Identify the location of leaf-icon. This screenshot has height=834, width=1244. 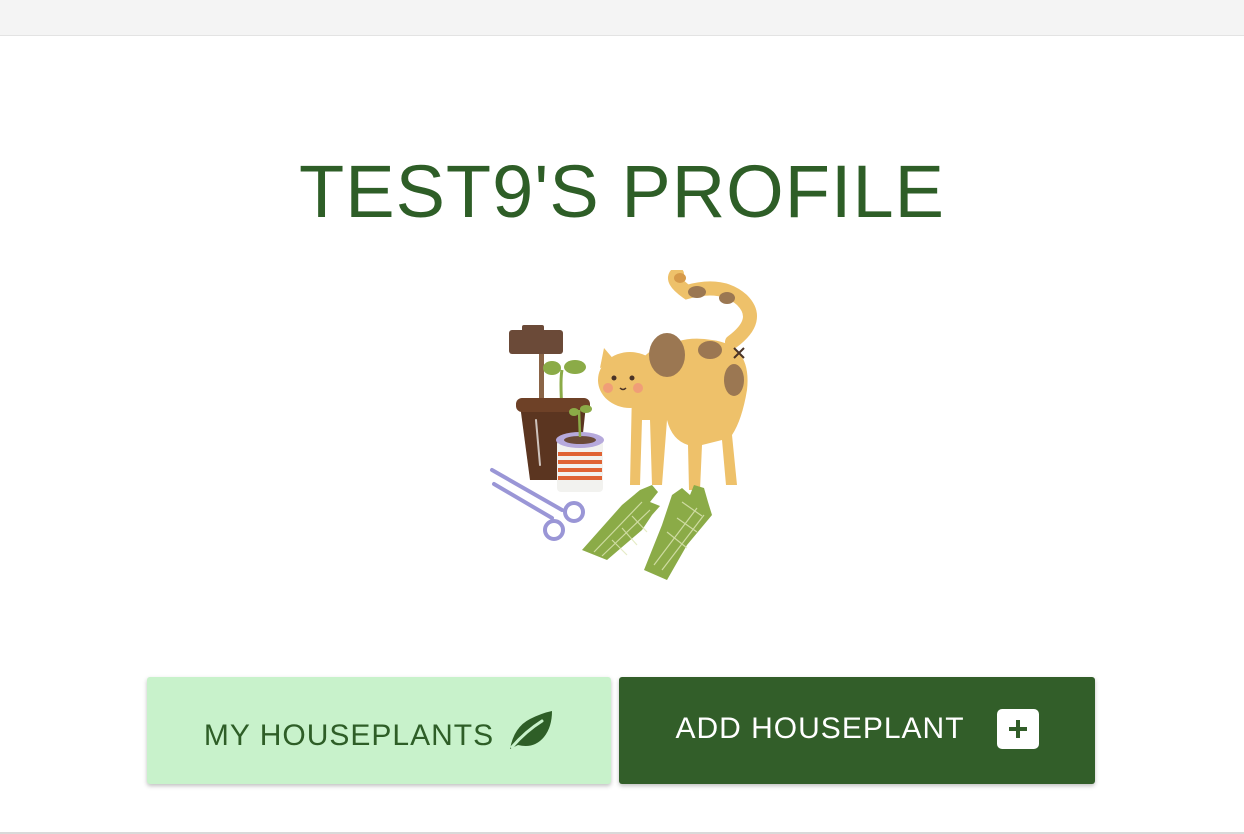
(531, 729).